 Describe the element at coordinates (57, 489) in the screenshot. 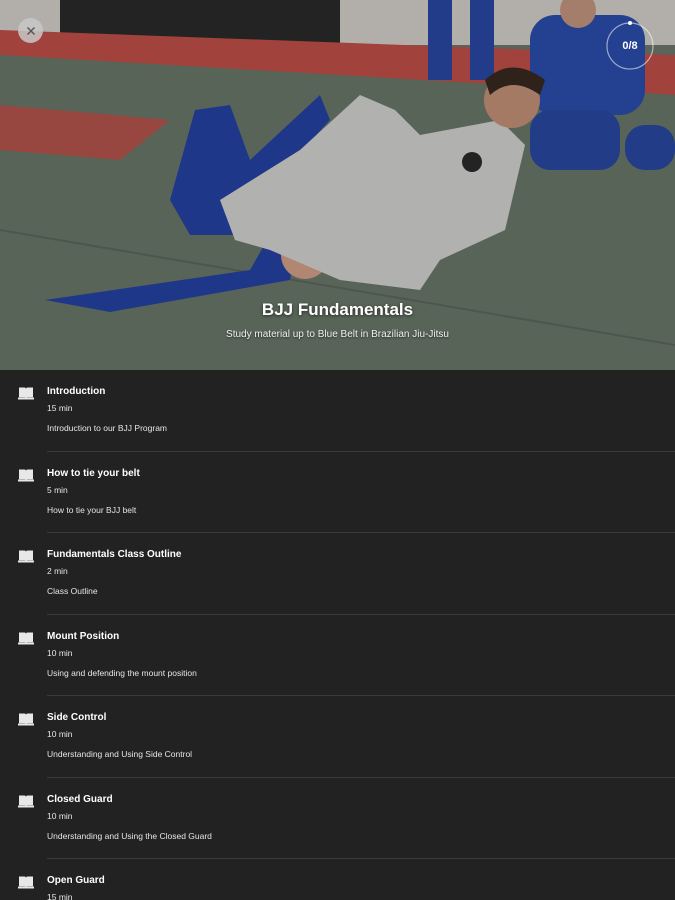

I see `lesson-duration: 5 min` at that location.